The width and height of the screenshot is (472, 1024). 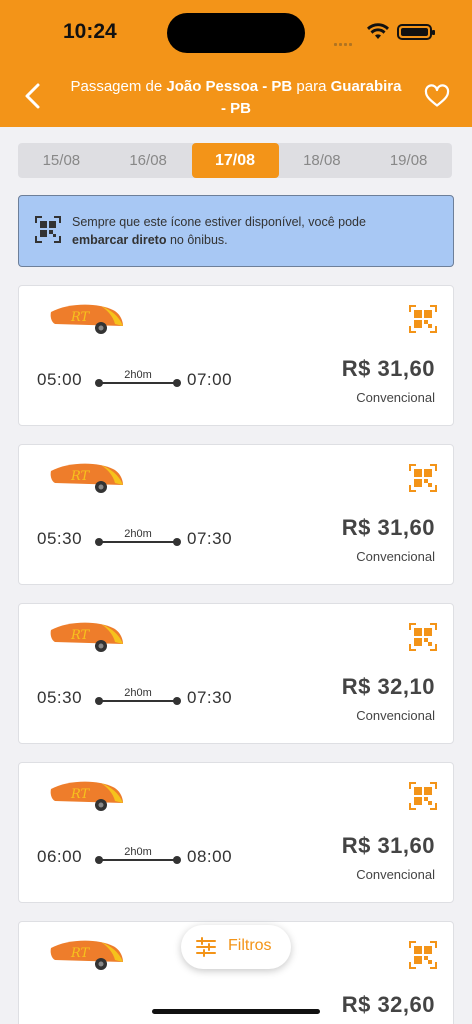 I want to click on home-indicator, so click(x=236, y=1011).